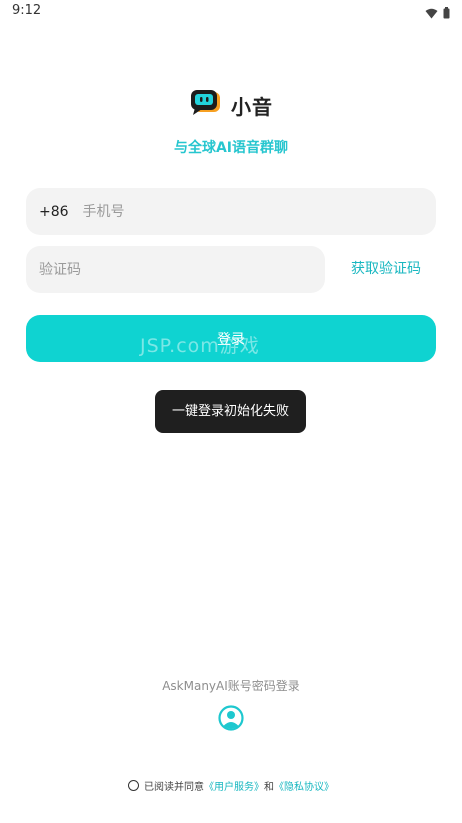 This screenshot has width=462, height=823. I want to click on agreement-conjunction: 和, so click(269, 787).